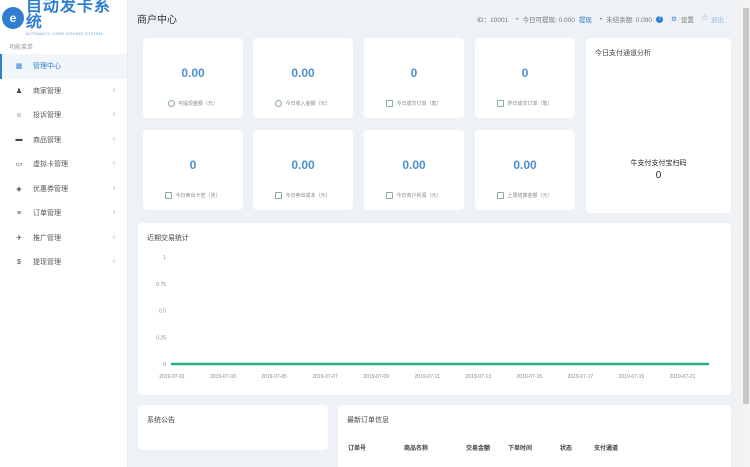 This screenshot has width=750, height=467. I want to click on payment-channel-count: 0, so click(658, 175).